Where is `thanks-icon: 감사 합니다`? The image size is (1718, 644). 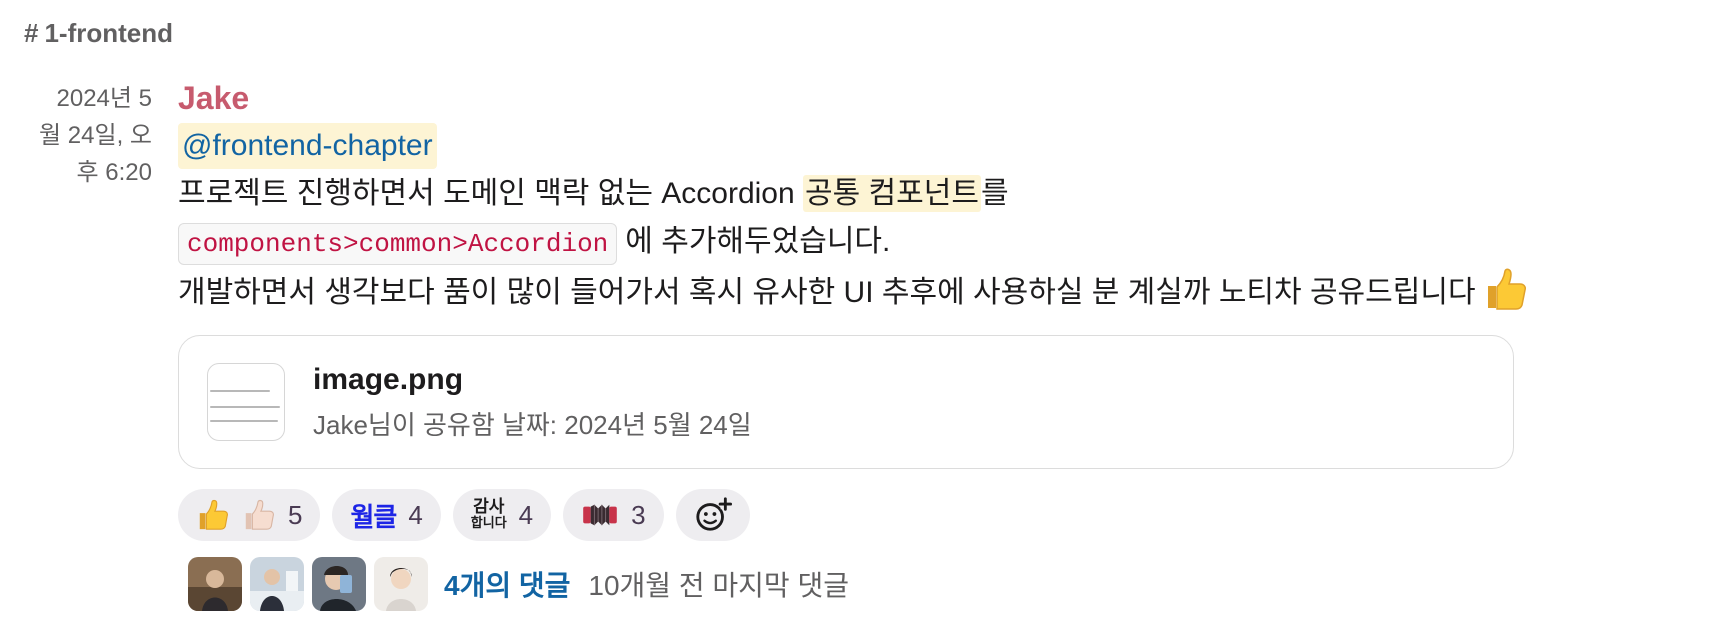
thanks-icon: 감사 합니다 is located at coordinates (488, 514).